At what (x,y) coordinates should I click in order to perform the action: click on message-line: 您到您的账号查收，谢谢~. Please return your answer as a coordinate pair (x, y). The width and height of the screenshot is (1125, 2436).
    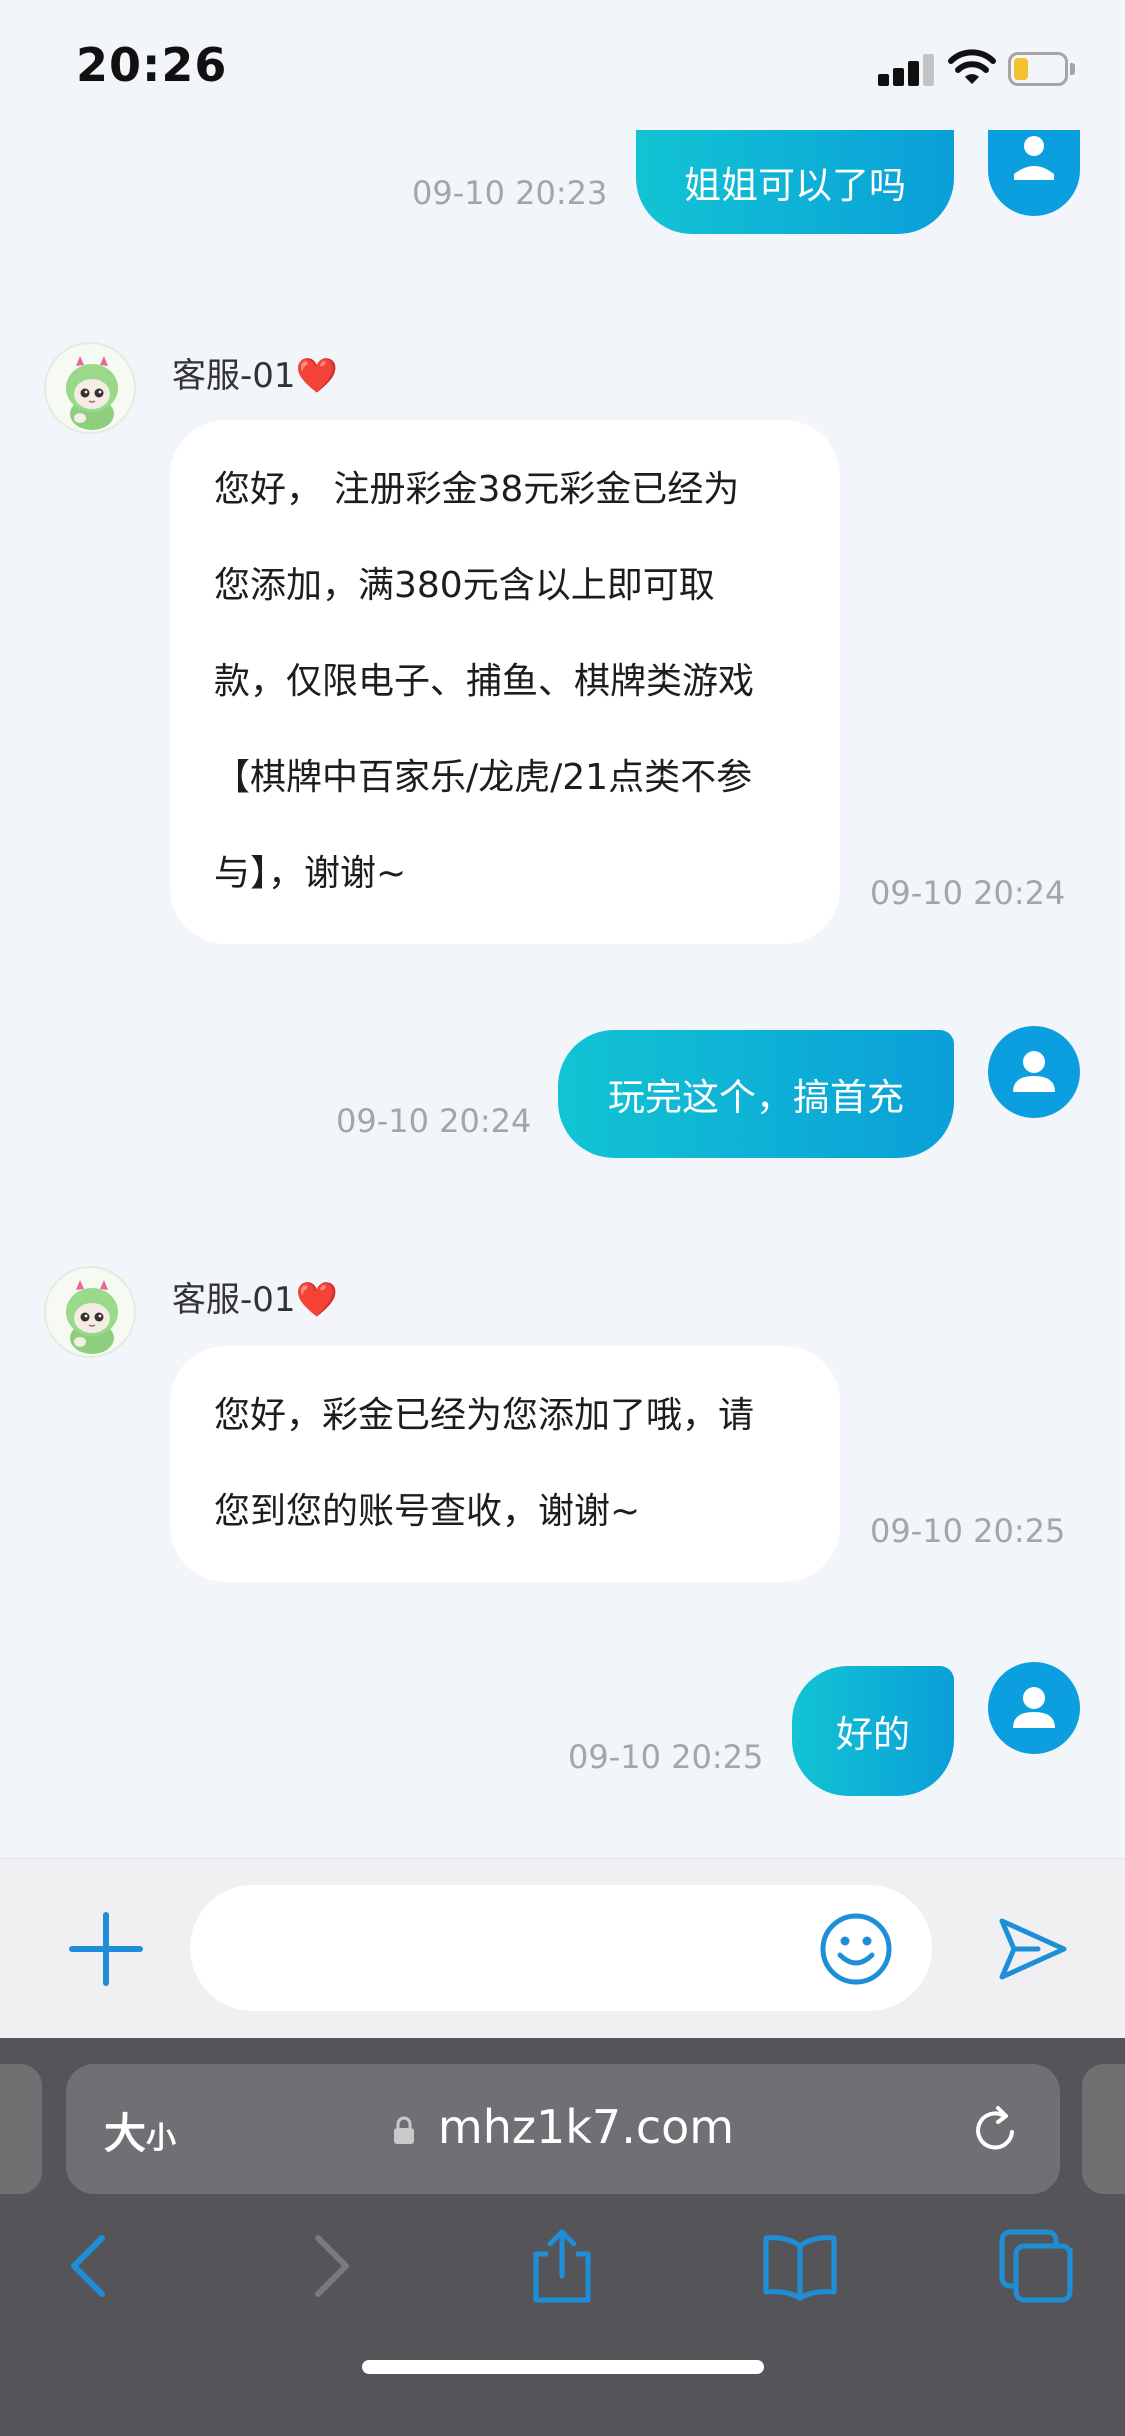
    Looking at the image, I should click on (427, 1511).